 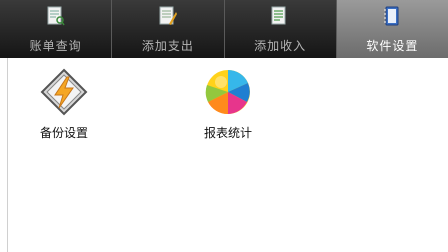 I want to click on report-statistics-item: 报表统计, so click(x=228, y=104).